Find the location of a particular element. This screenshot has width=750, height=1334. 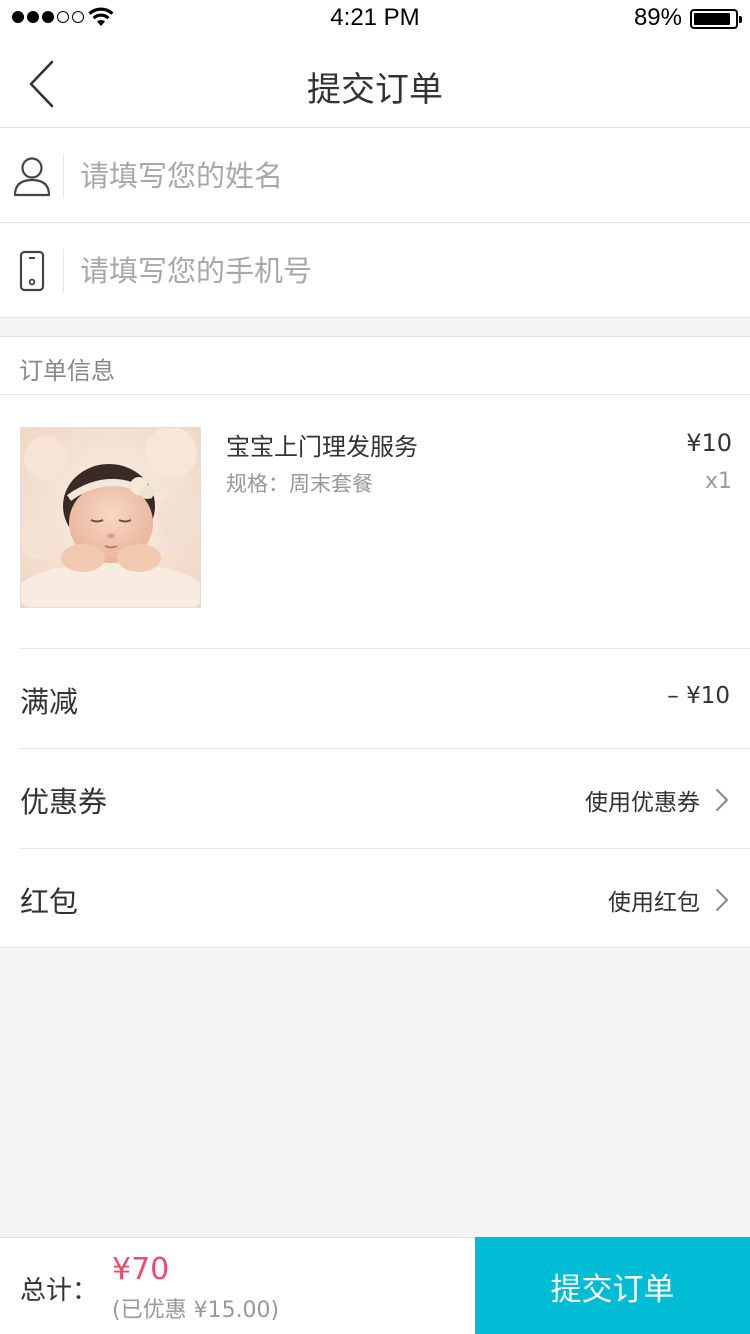

status-bar: 4:21 PM 89% is located at coordinates (375, 20).